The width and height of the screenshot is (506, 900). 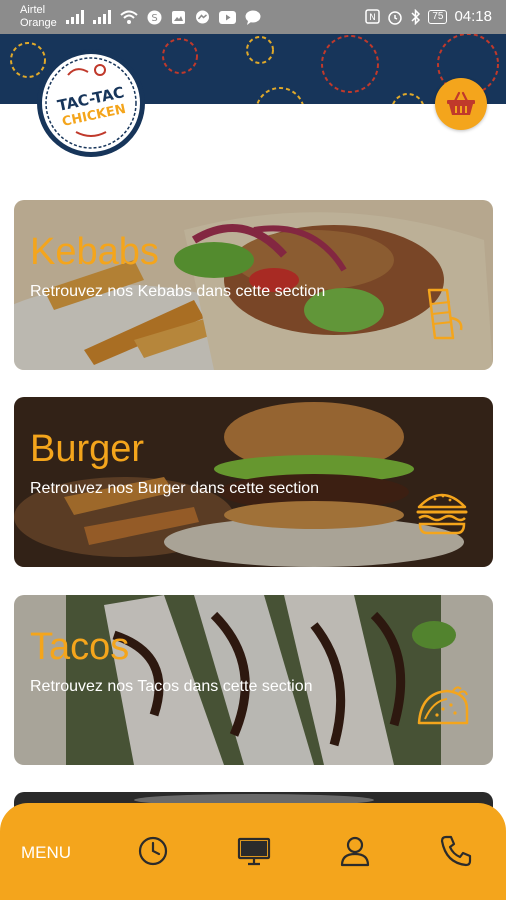 I want to click on messenger-icon, so click(x=202, y=16).